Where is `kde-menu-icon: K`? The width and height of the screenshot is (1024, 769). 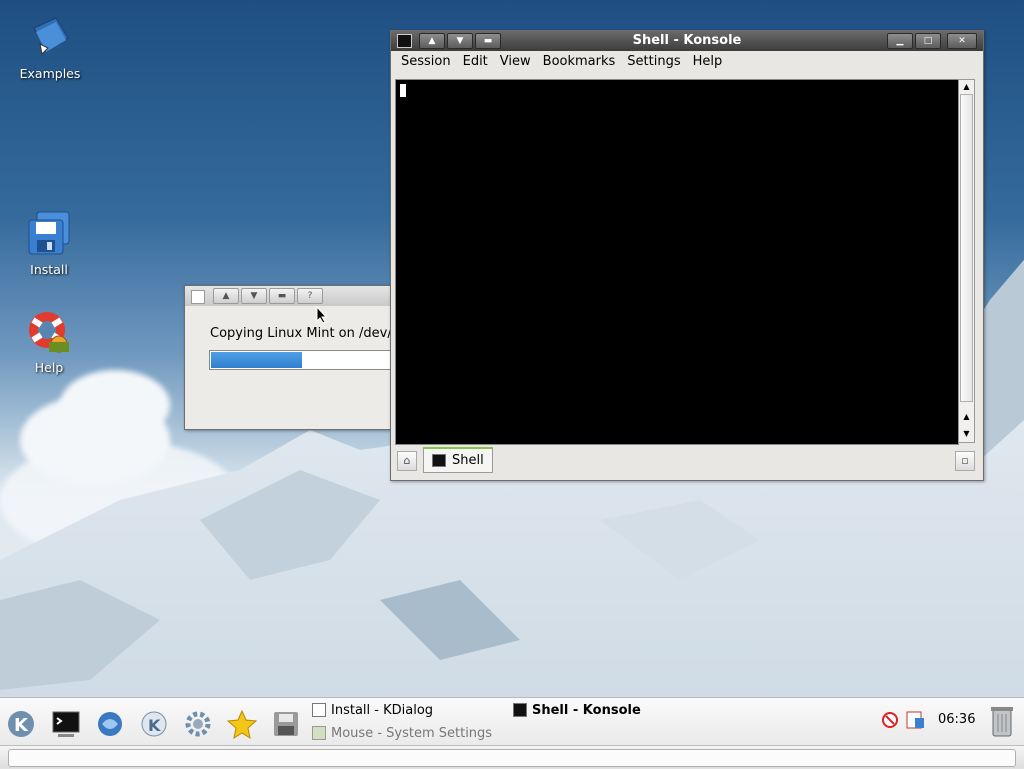
kde-menu-icon: K is located at coordinates (21, 724).